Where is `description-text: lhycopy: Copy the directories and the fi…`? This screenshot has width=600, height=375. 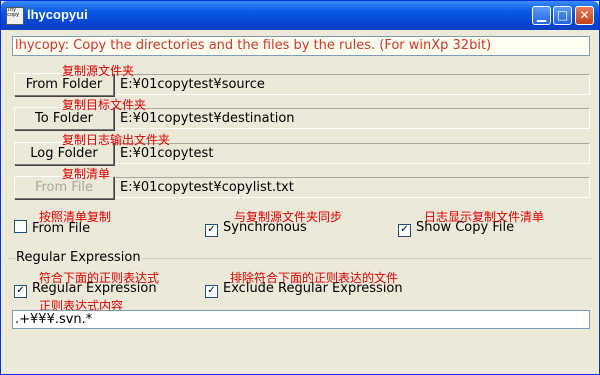 description-text: lhycopy: Copy the directories and the fi… is located at coordinates (253, 45).